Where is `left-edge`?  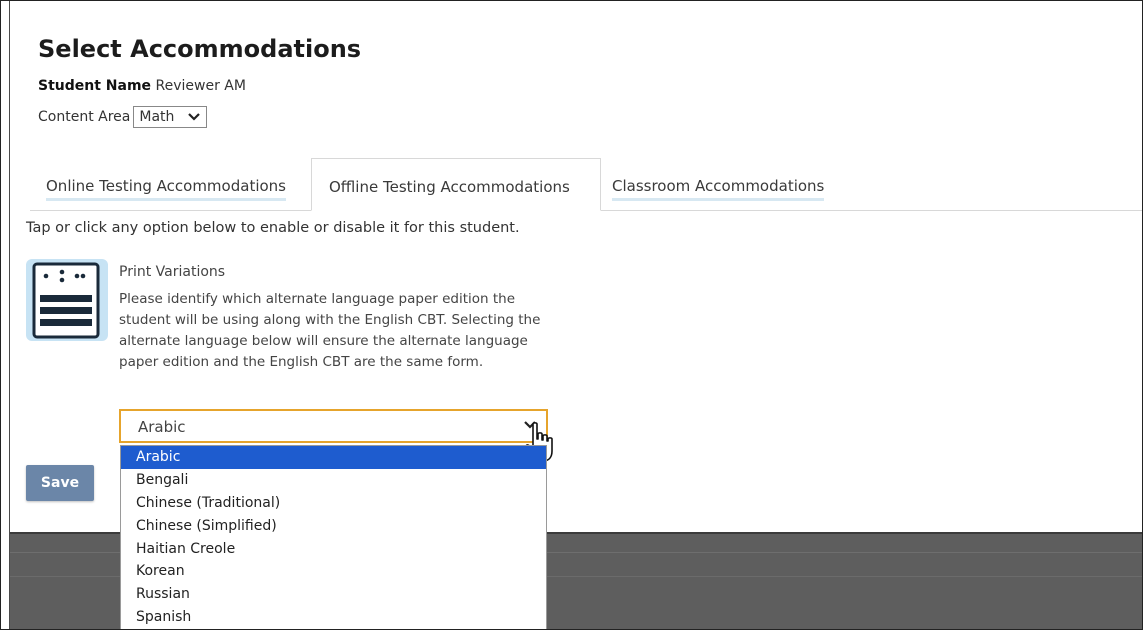 left-edge is located at coordinates (5, 315).